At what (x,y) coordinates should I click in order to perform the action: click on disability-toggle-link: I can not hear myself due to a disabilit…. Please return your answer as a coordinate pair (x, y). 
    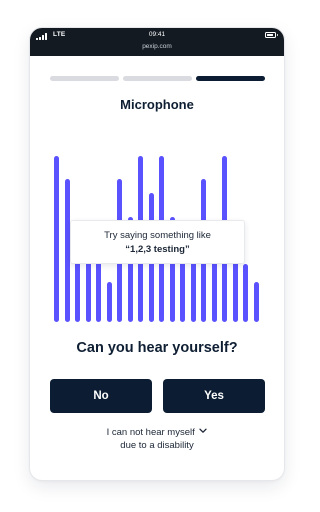
    Looking at the image, I should click on (157, 439).